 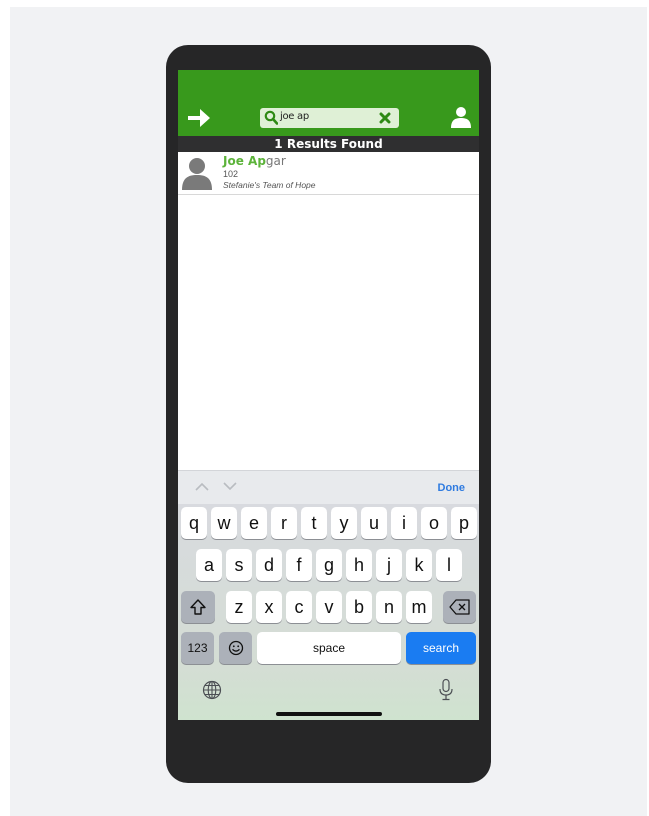 I want to click on user-icon, so click(x=461, y=117).